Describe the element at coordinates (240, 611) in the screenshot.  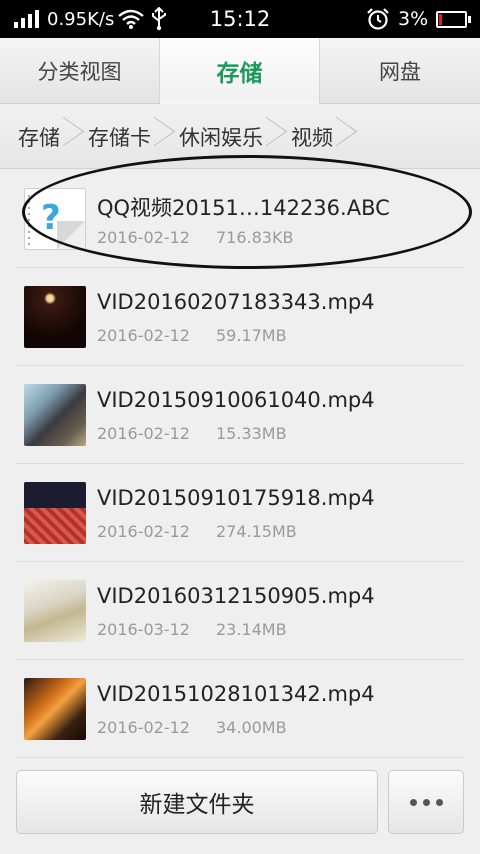
I see `list-item: VID20160312150905.mp4 2016-03-12 23.14MB` at that location.